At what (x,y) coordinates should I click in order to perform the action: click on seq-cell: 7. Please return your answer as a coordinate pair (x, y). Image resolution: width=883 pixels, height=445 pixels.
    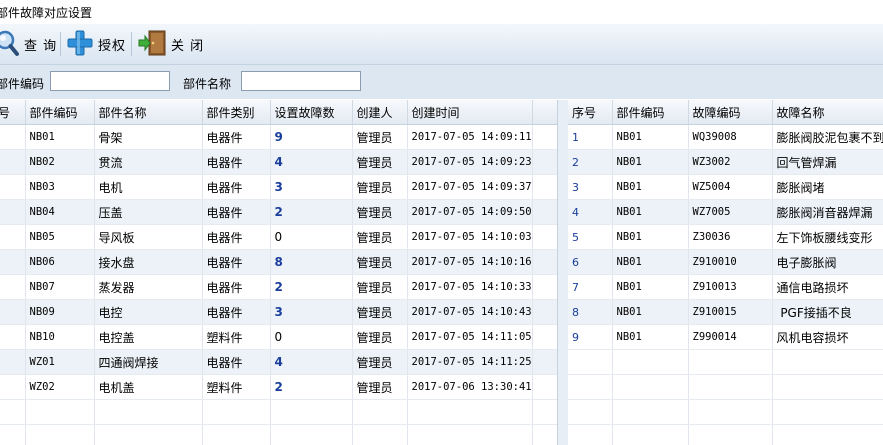
    Looking at the image, I should click on (590, 287).